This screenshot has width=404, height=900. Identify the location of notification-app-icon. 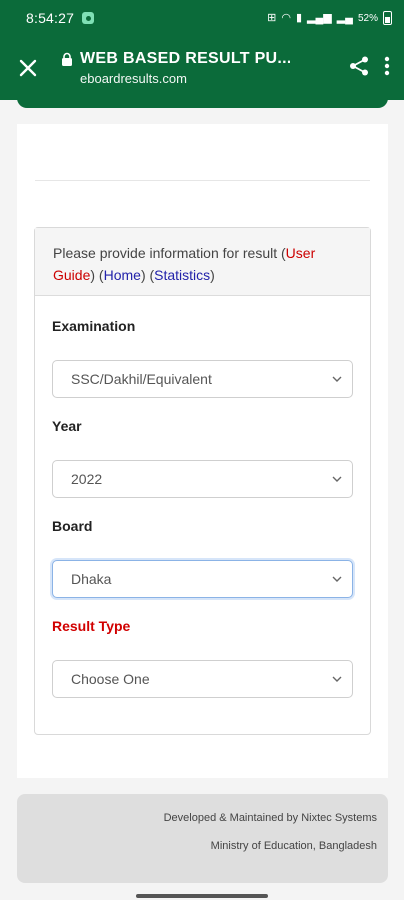
(88, 18).